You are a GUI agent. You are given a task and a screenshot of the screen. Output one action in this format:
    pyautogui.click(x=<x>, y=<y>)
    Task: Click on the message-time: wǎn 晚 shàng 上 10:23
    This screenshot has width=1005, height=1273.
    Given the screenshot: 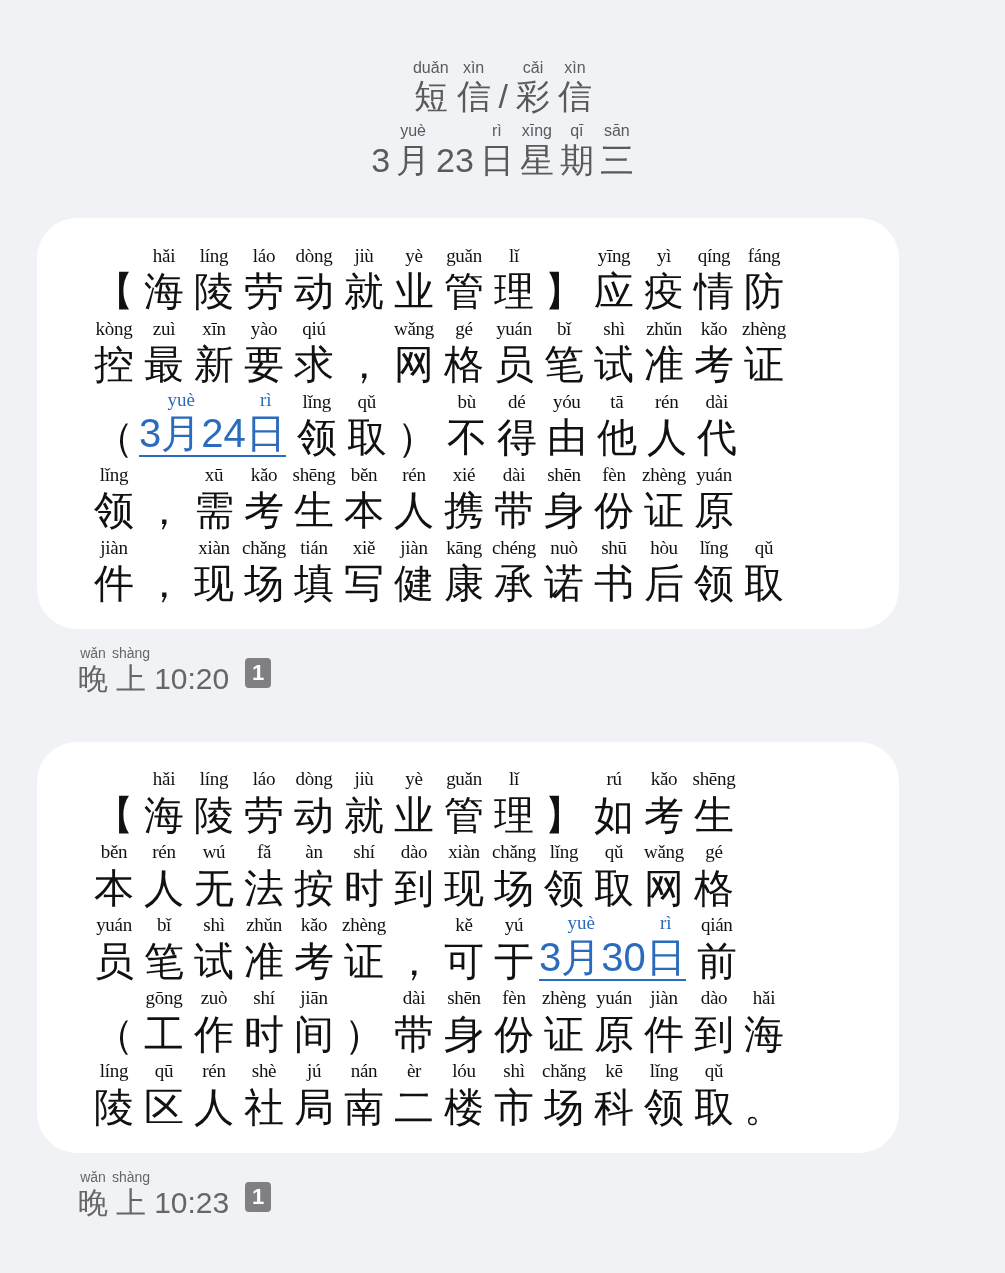 What is the action you would take?
    pyautogui.click(x=154, y=1194)
    